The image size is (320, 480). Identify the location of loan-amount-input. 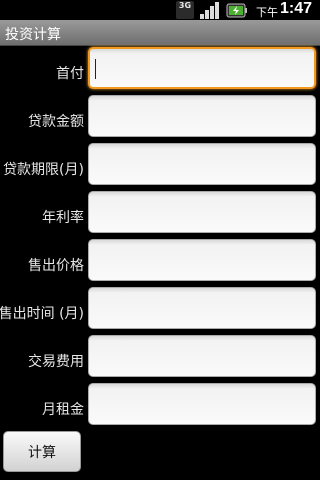
(201, 116).